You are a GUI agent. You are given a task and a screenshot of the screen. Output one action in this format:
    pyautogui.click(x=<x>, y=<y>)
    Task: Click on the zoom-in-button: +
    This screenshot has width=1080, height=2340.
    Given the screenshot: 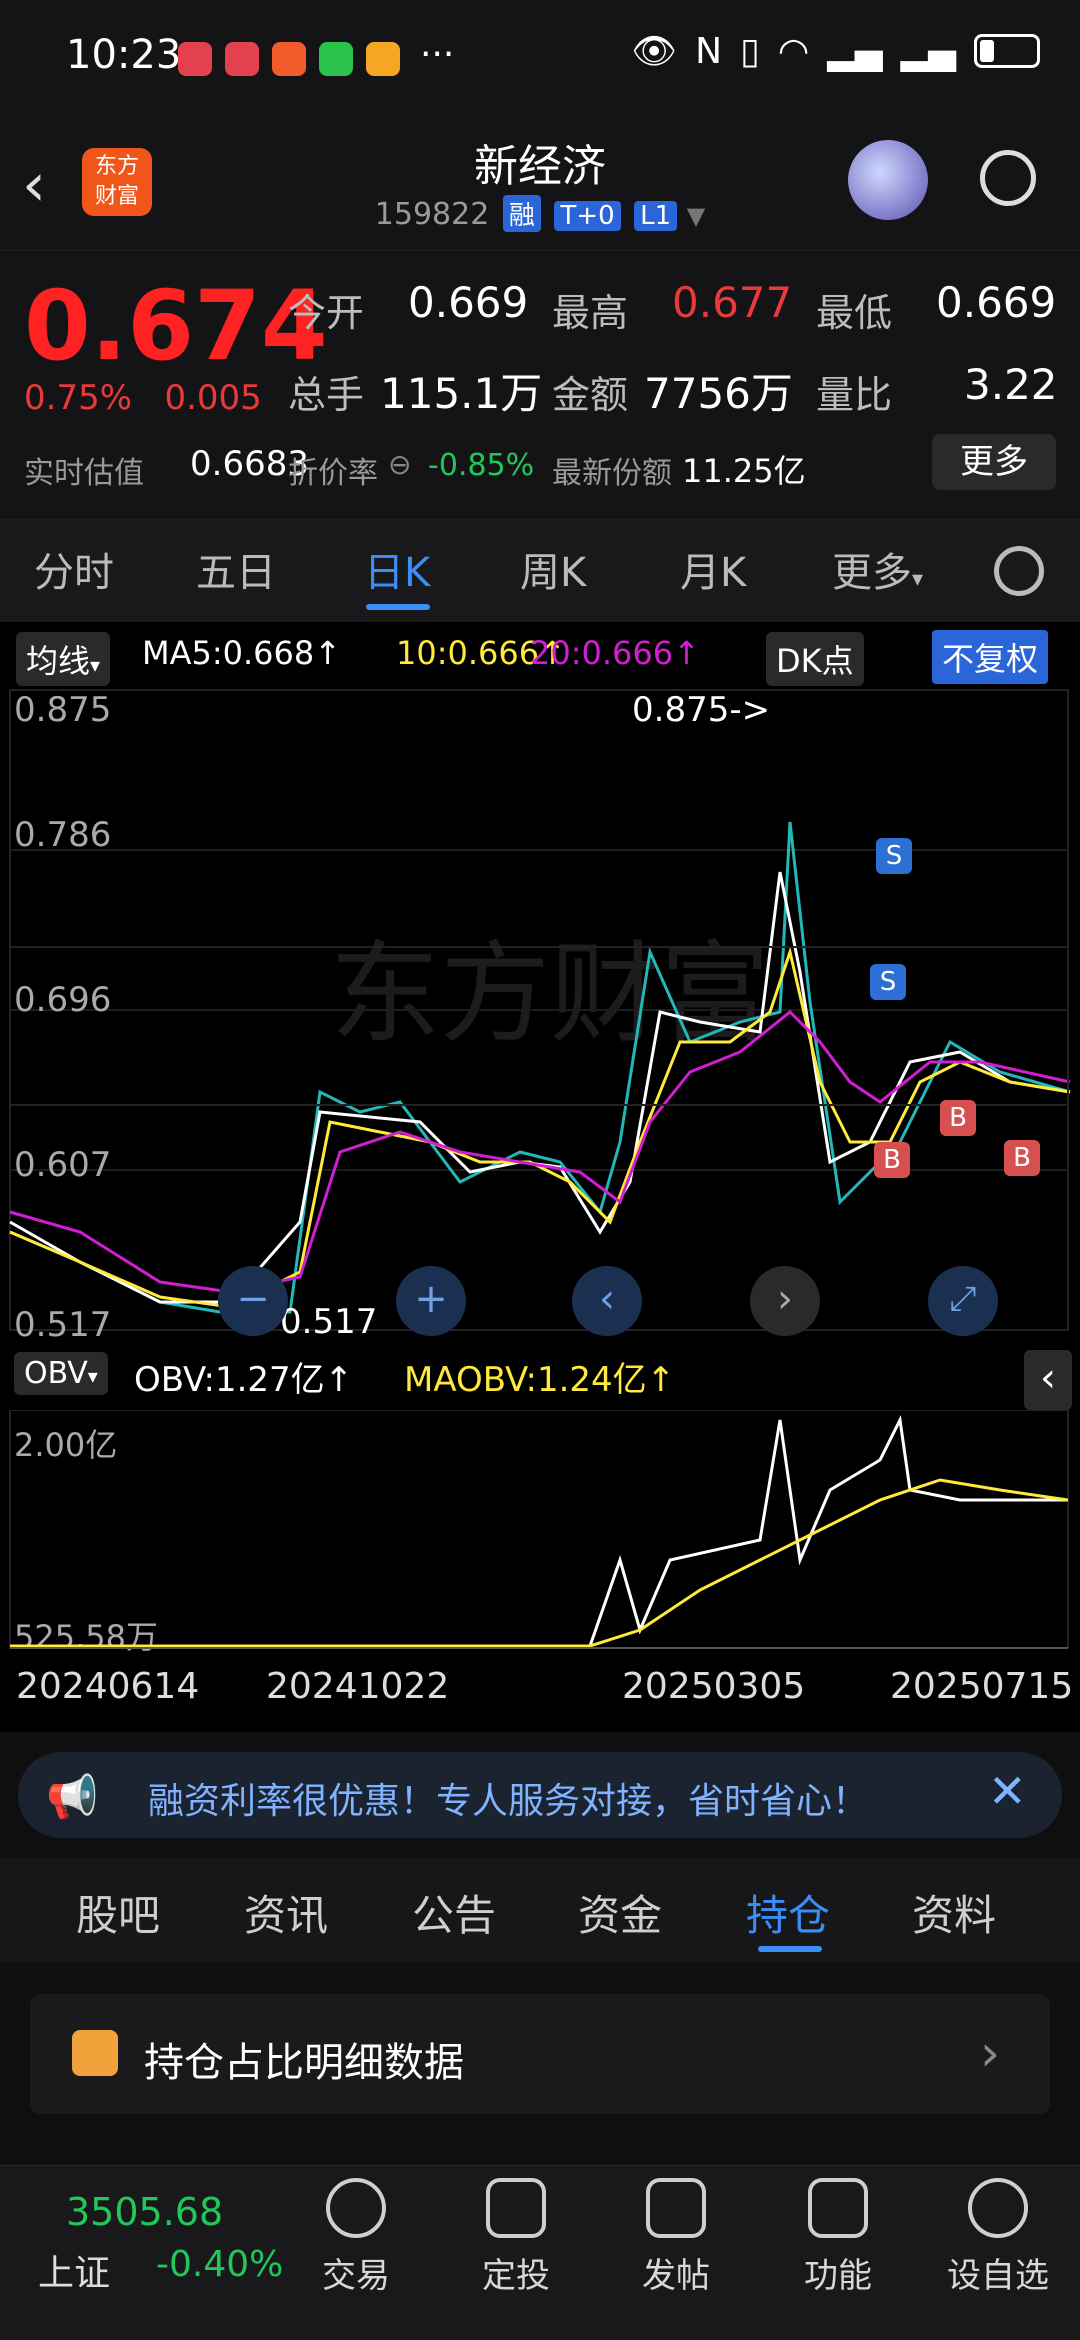 What is the action you would take?
    pyautogui.click(x=431, y=1301)
    